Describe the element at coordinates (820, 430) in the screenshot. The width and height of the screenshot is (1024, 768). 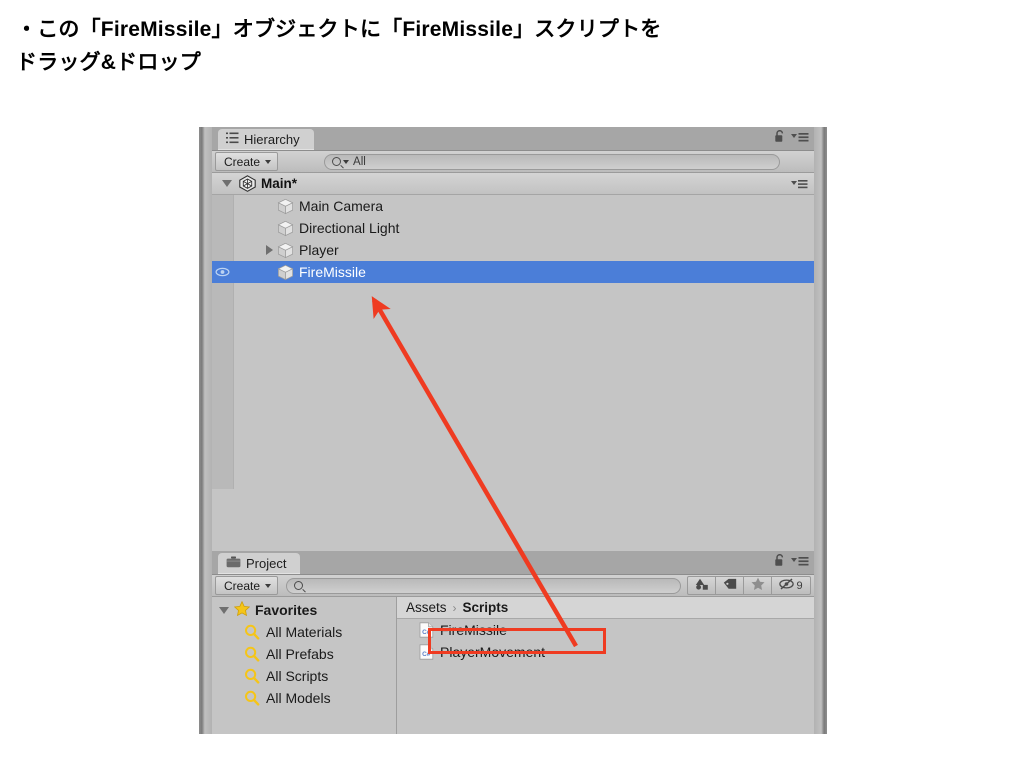
I see `window-right-edge` at that location.